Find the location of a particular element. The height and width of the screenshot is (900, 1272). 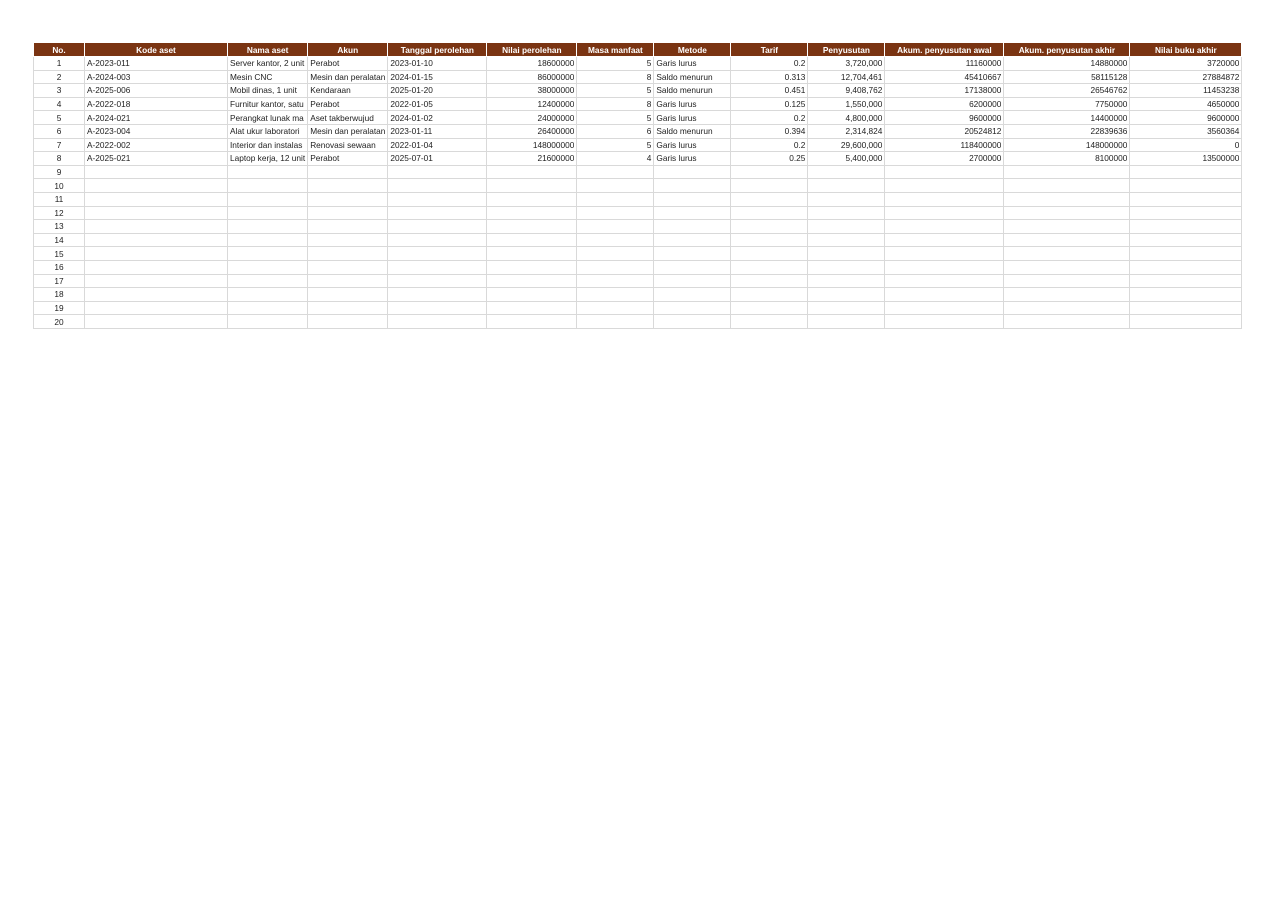

cell-nilai-perolehan: 21600000 is located at coordinates (532, 158).